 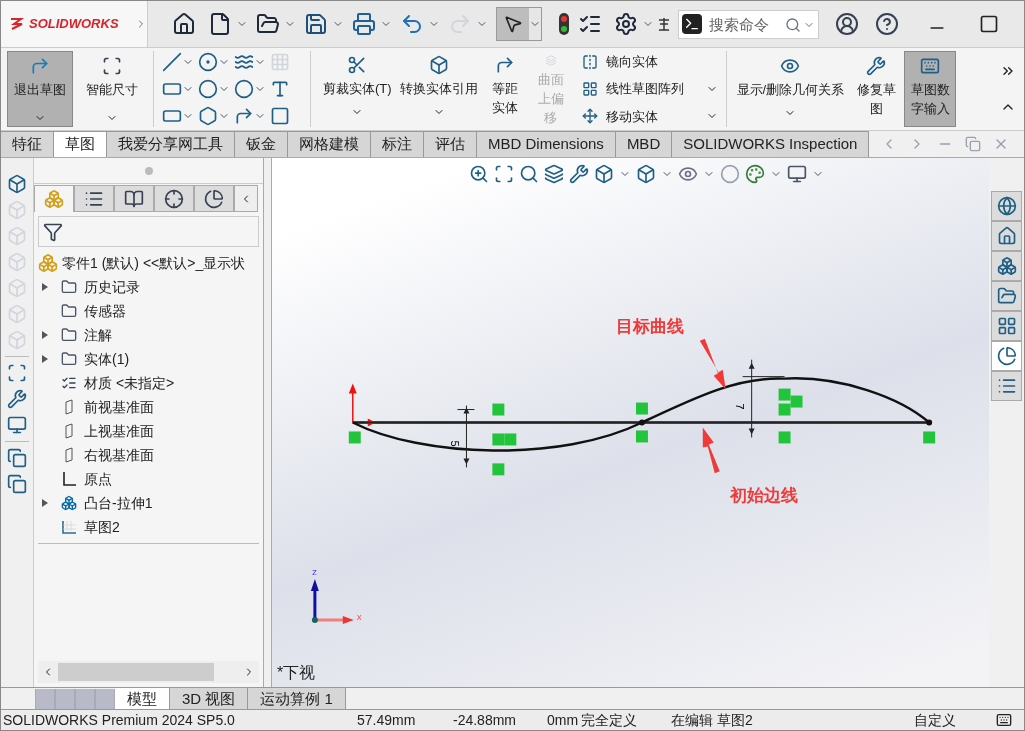 What do you see at coordinates (739, 406) in the screenshot?
I see `dimension-value: 7` at bounding box center [739, 406].